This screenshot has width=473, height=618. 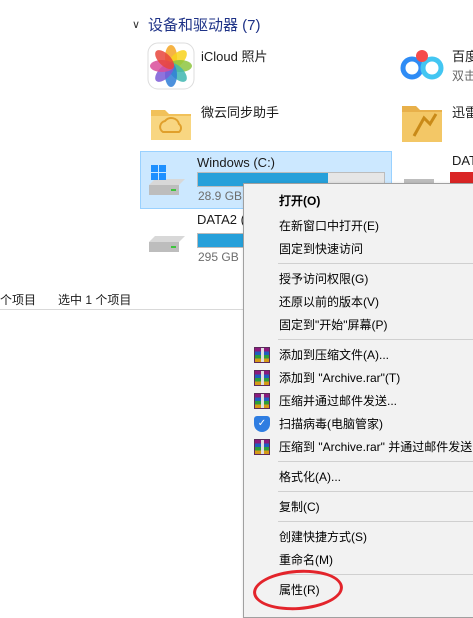 I want to click on xunlei-folder-icon, so click(x=422, y=122).